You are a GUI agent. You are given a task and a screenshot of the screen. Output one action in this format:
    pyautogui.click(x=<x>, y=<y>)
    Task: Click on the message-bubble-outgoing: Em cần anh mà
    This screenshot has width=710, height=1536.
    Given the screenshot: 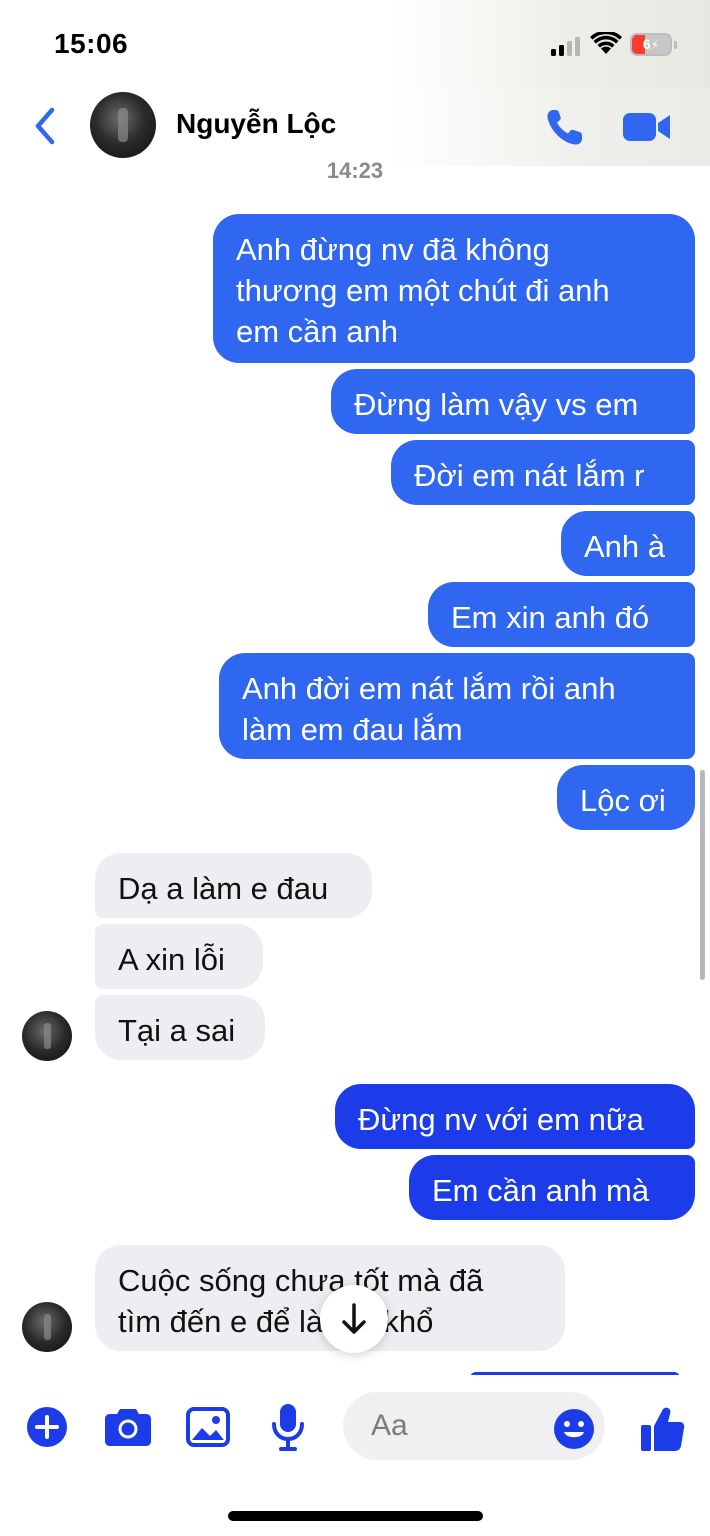 What is the action you would take?
    pyautogui.click(x=552, y=1187)
    